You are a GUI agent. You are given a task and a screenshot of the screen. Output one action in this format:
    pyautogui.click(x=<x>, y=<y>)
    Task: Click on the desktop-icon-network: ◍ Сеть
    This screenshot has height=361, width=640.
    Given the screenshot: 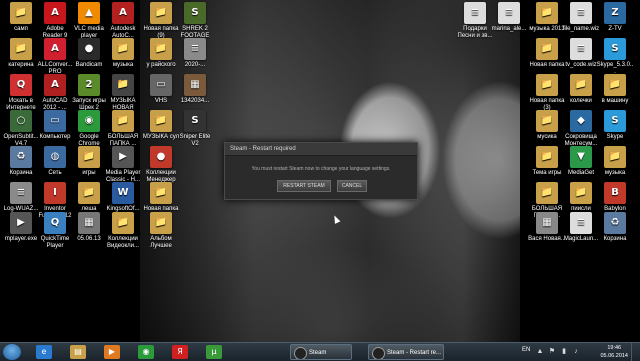 What is the action you would take?
    pyautogui.click(x=55, y=161)
    